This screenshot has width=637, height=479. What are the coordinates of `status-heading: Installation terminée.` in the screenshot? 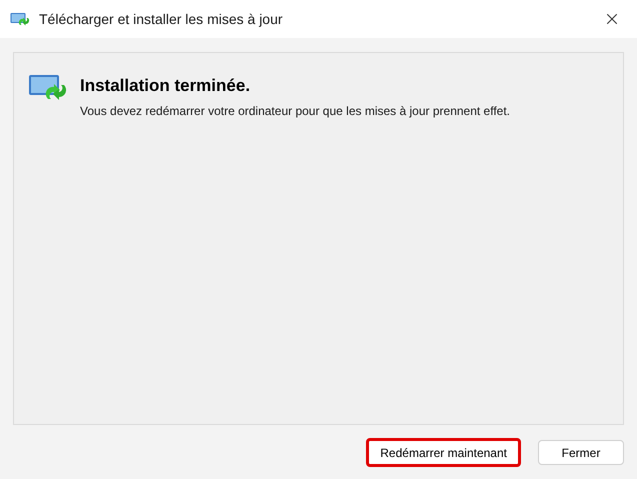 It's located at (166, 86).